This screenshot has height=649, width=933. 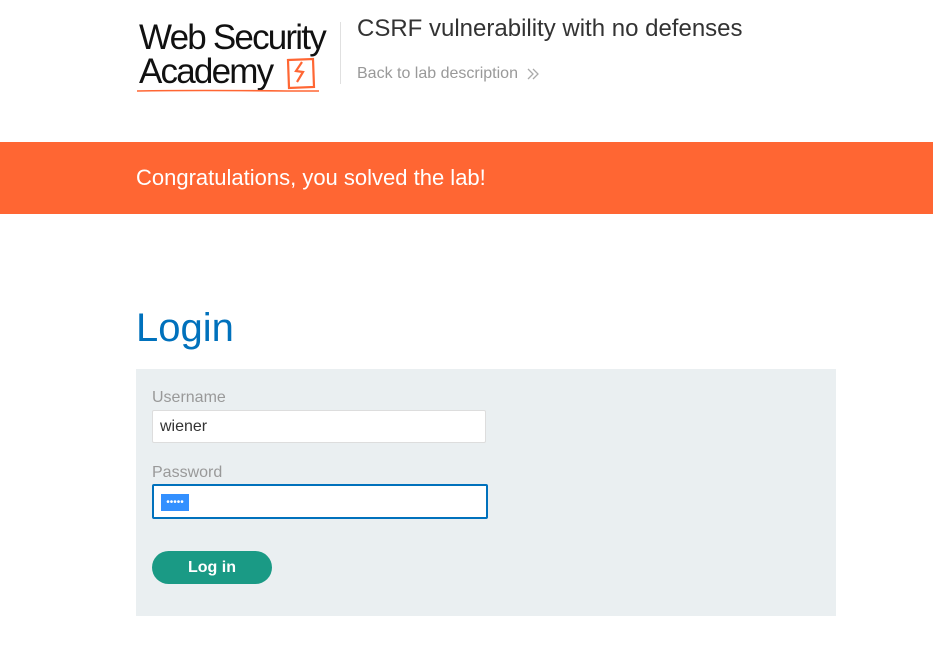 I want to click on logo-underline-icon, so click(x=228, y=90).